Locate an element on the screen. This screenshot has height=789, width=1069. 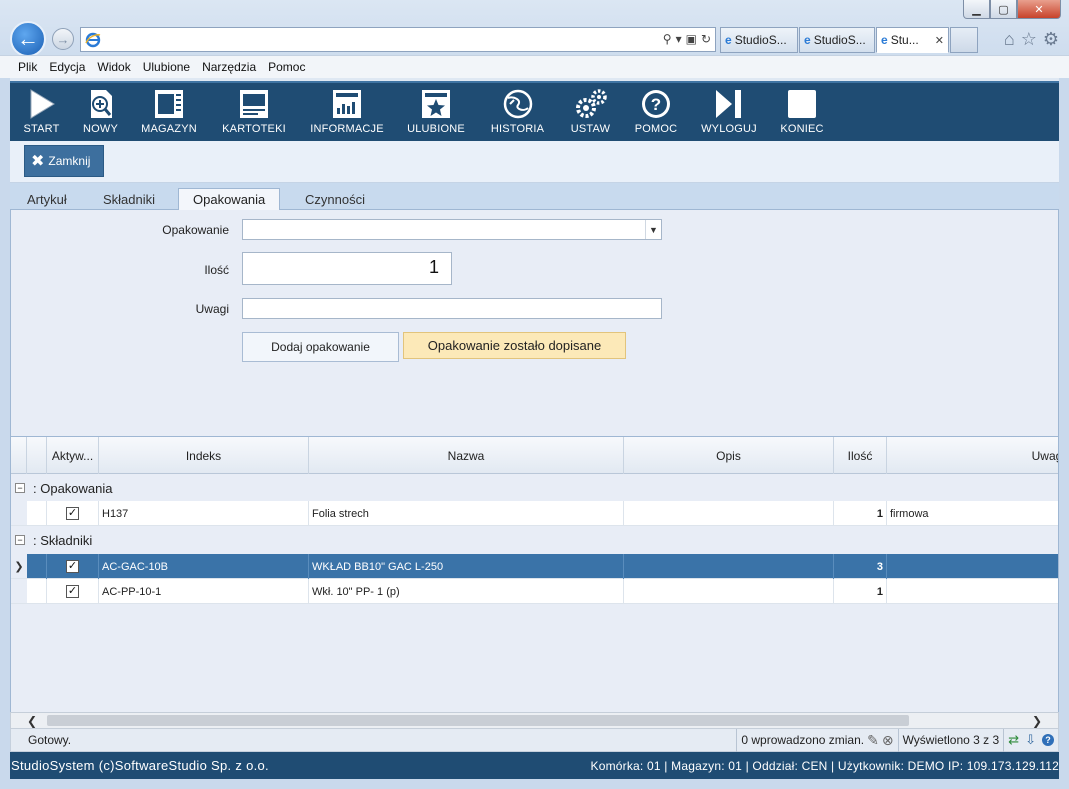
status-tools: ⇄ ⇩ ? is located at coordinates (1030, 740).